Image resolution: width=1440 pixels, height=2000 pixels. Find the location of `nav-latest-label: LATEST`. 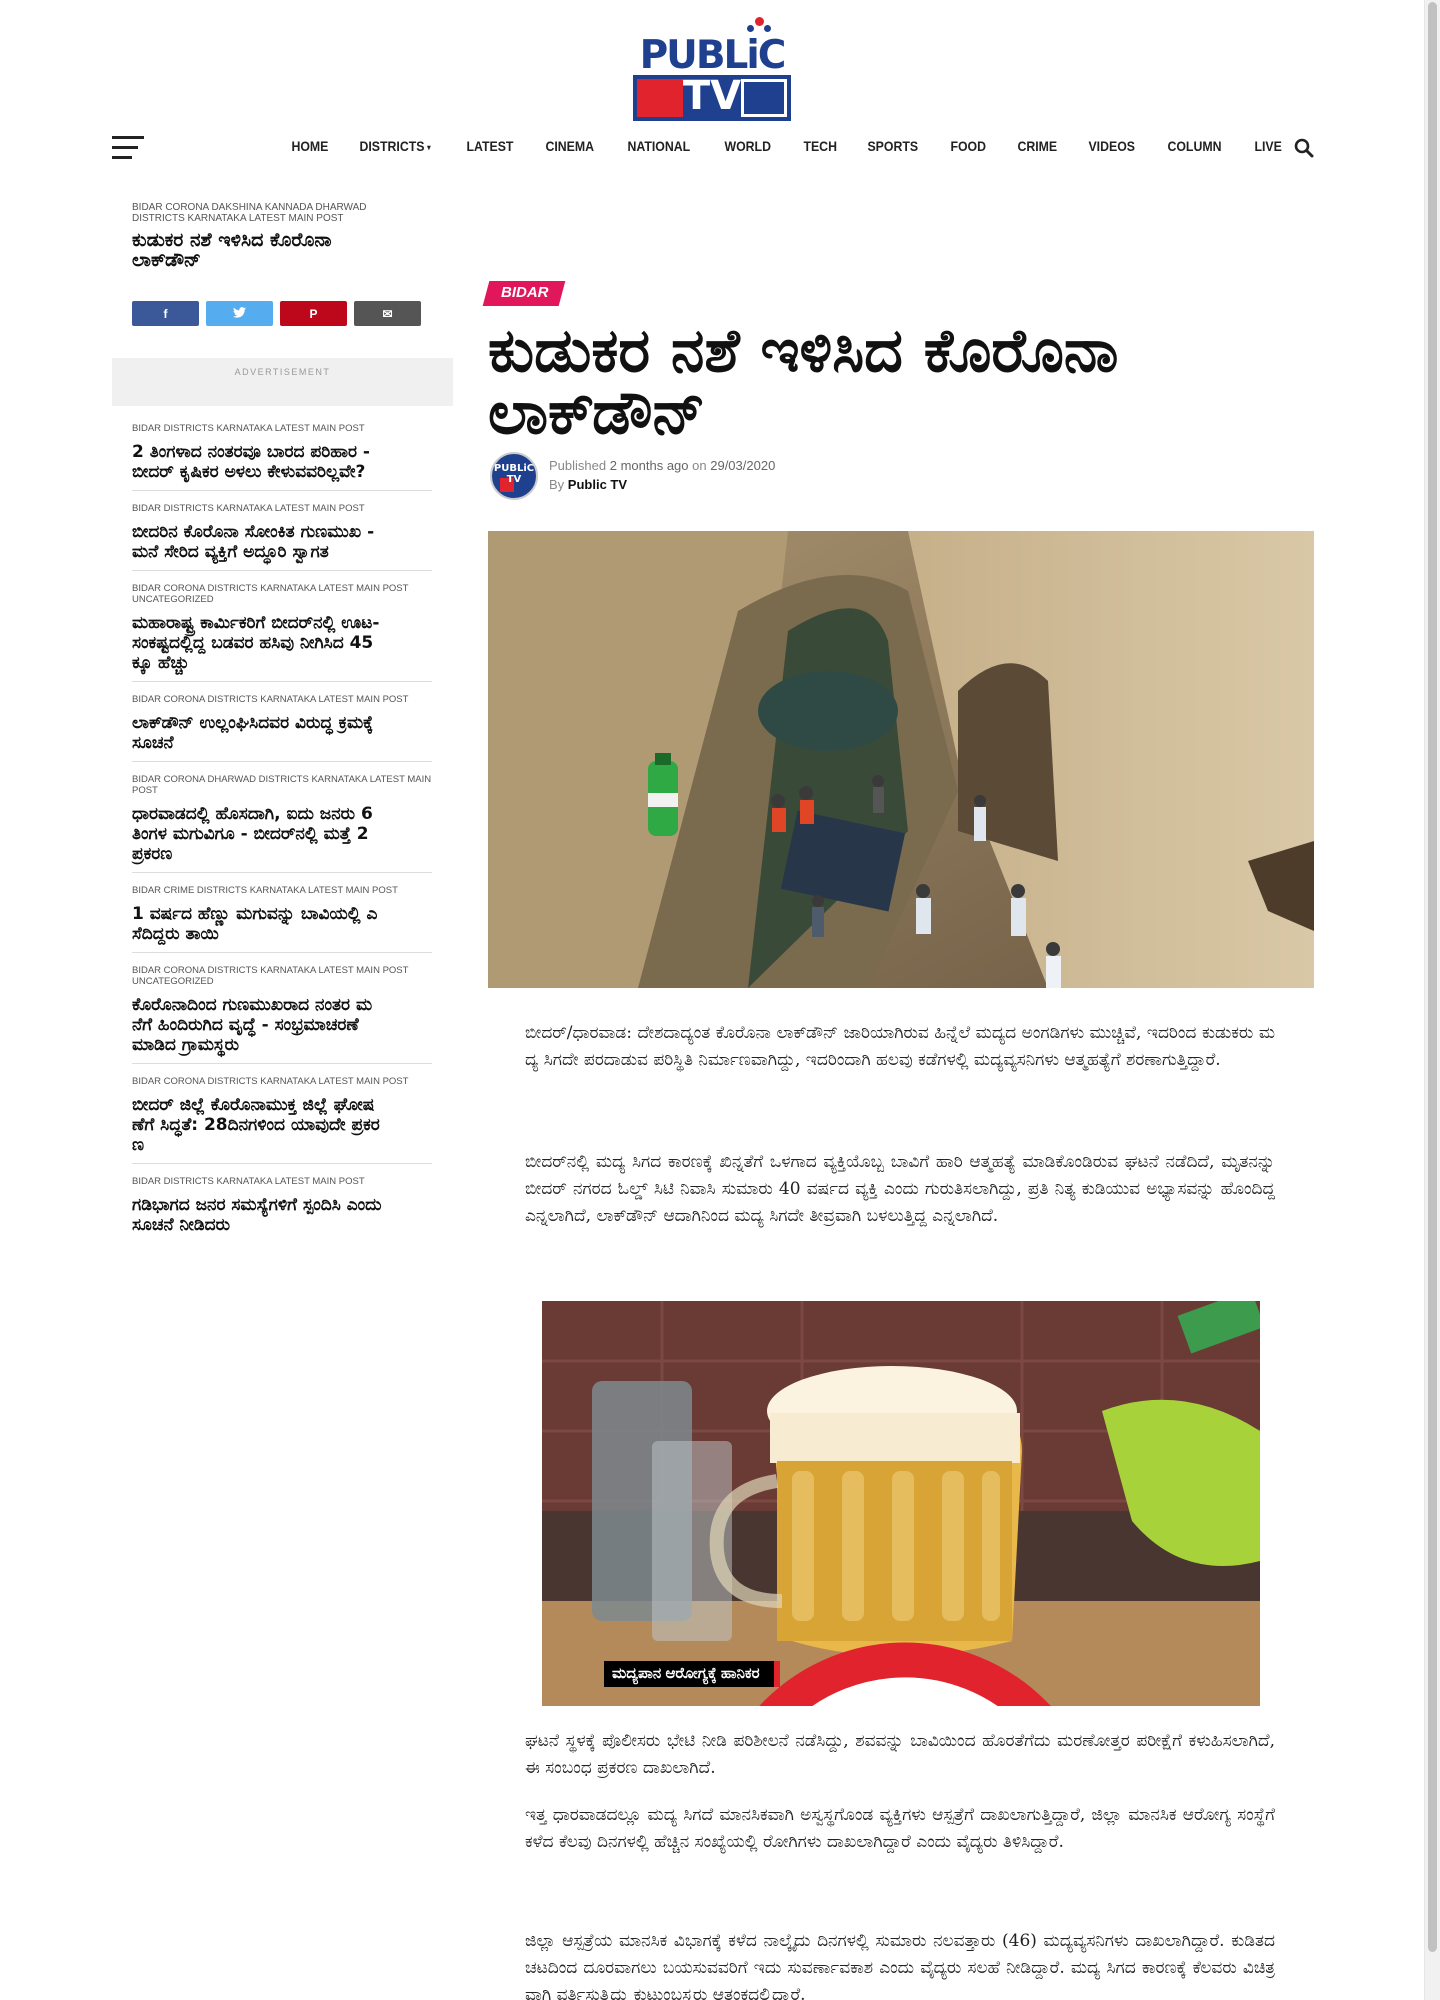

nav-latest-label: LATEST is located at coordinates (490, 146).